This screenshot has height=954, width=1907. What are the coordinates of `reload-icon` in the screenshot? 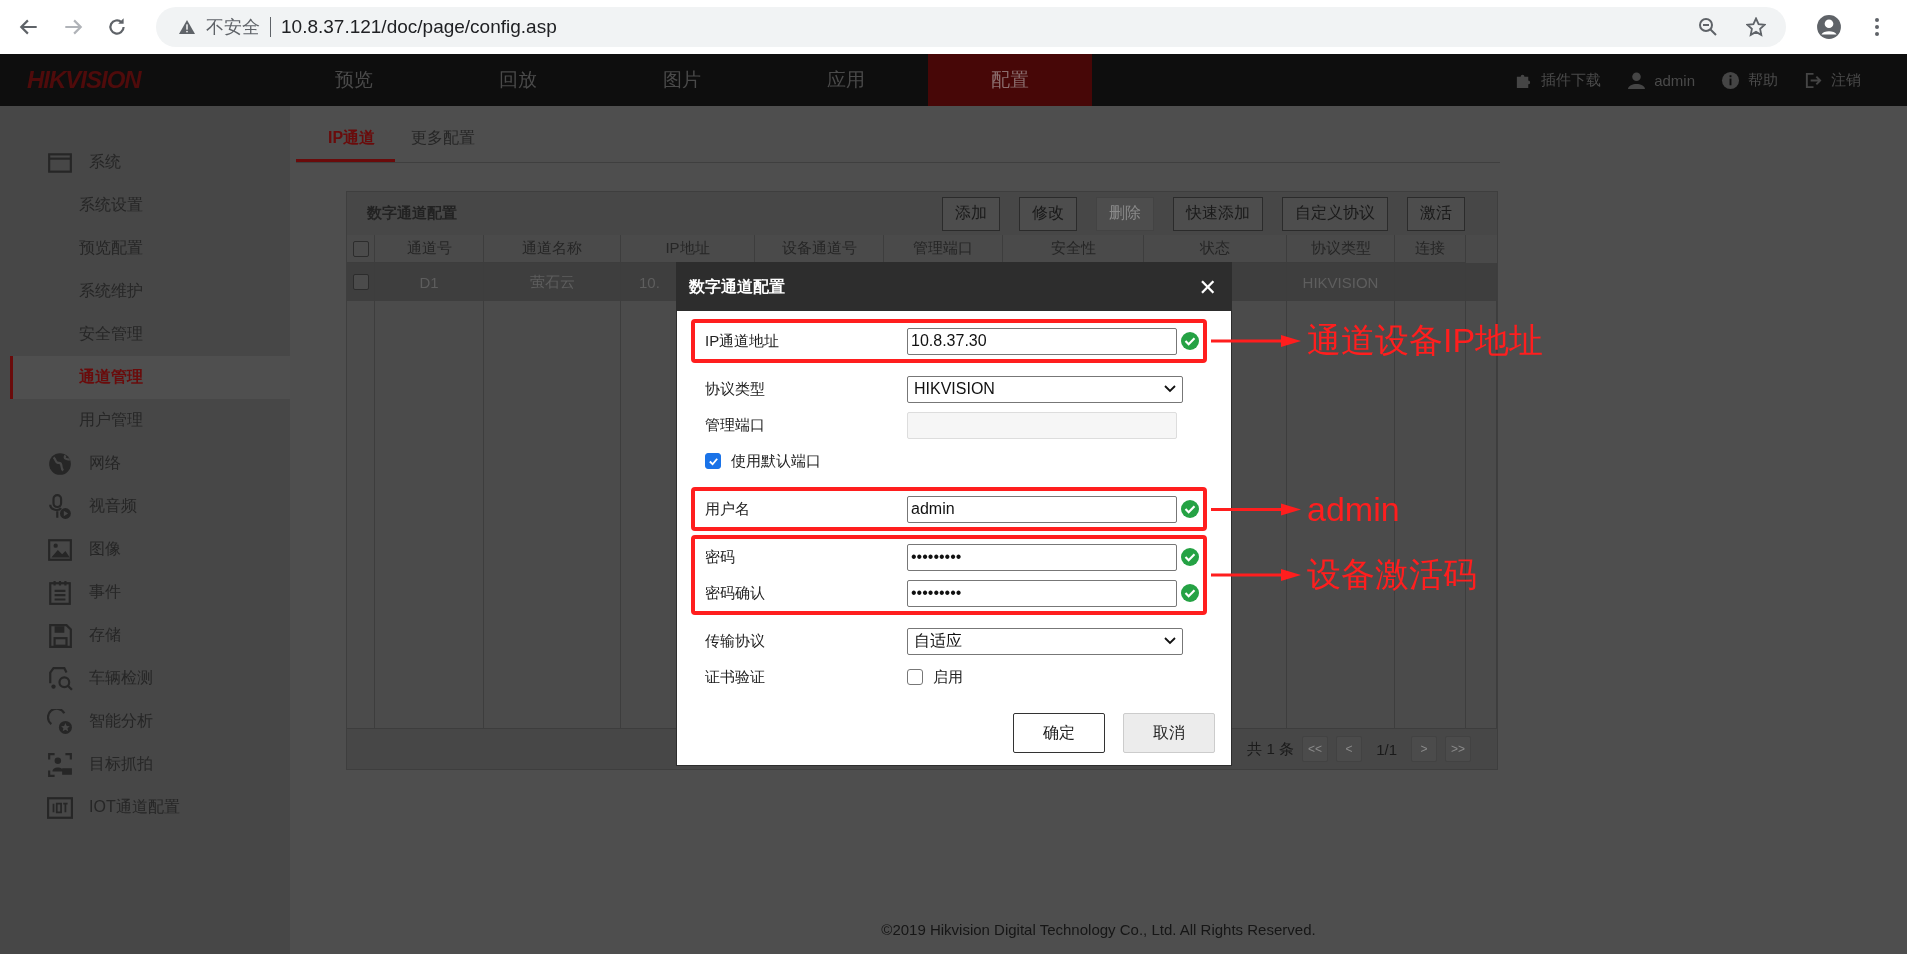 It's located at (117, 27).